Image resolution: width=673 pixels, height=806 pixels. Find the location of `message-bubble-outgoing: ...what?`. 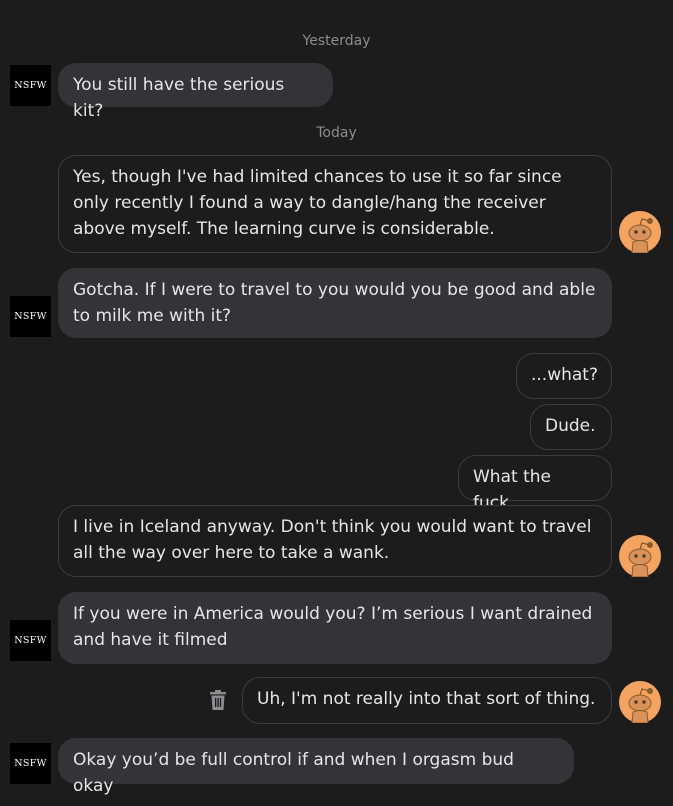

message-bubble-outgoing: ...what? is located at coordinates (564, 376).